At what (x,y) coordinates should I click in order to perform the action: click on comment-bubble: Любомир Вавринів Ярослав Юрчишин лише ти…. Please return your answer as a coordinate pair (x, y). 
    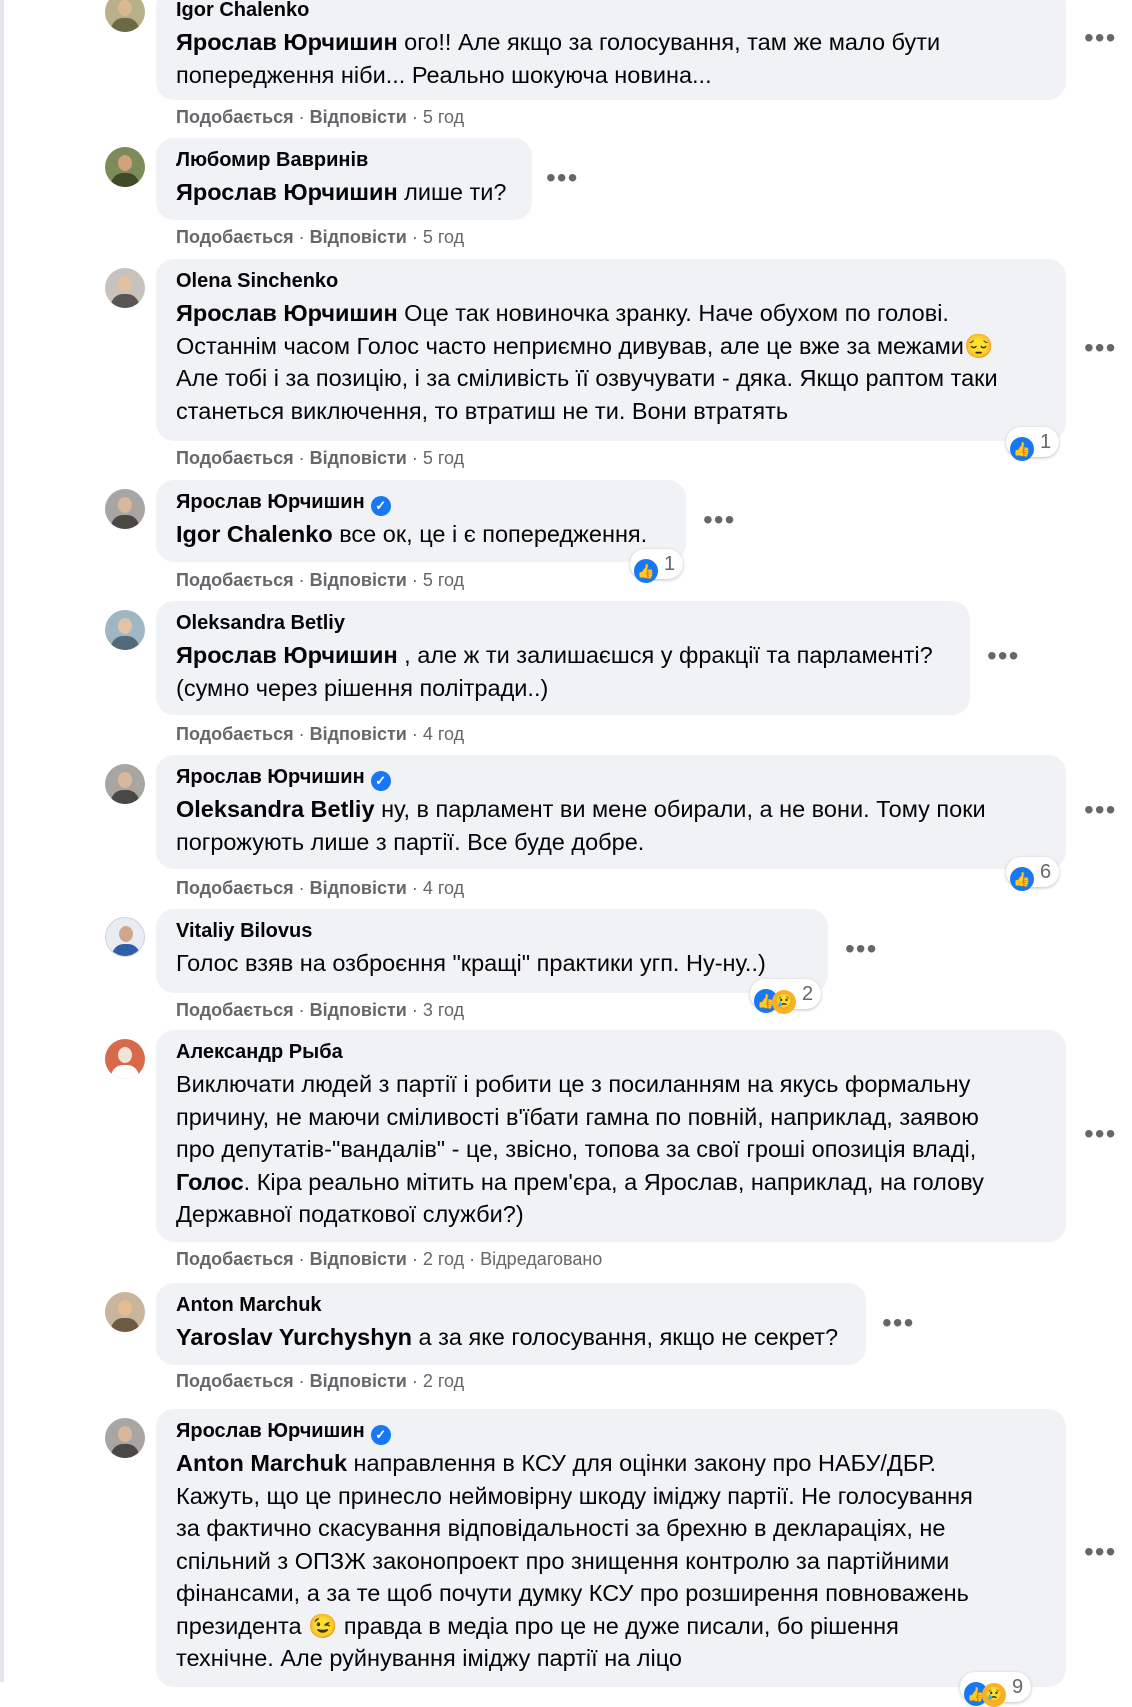
    Looking at the image, I should click on (344, 179).